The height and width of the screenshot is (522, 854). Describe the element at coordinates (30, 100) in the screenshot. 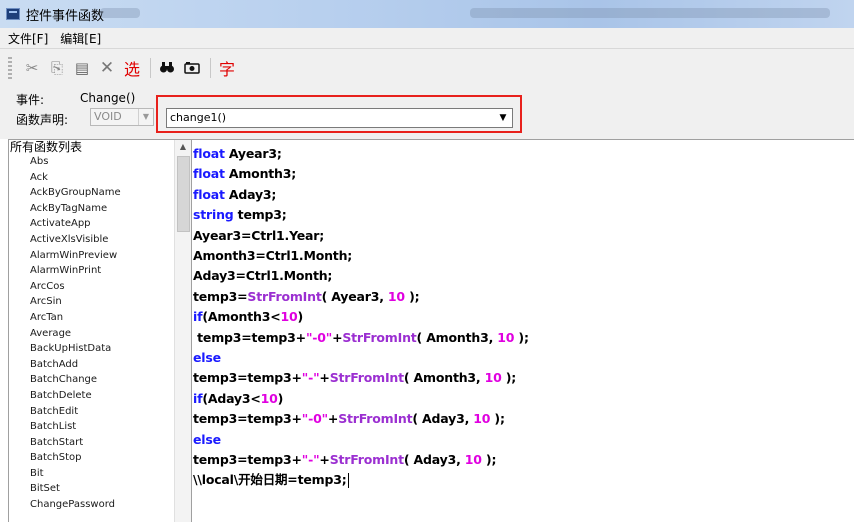

I see `event-label: 事件:` at that location.